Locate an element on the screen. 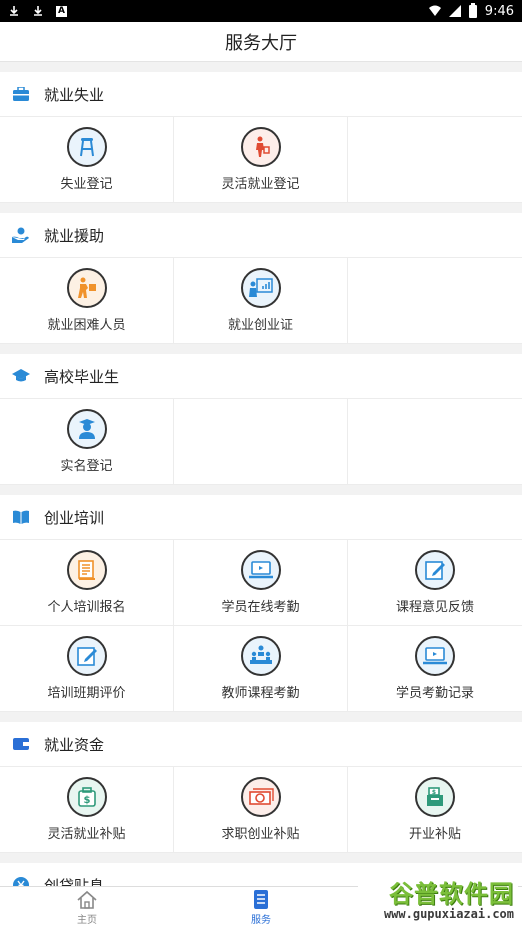 Image resolution: width=522 pixels, height=928 pixels. service-grid: 失业登记 灵活就业登记 is located at coordinates (261, 160).